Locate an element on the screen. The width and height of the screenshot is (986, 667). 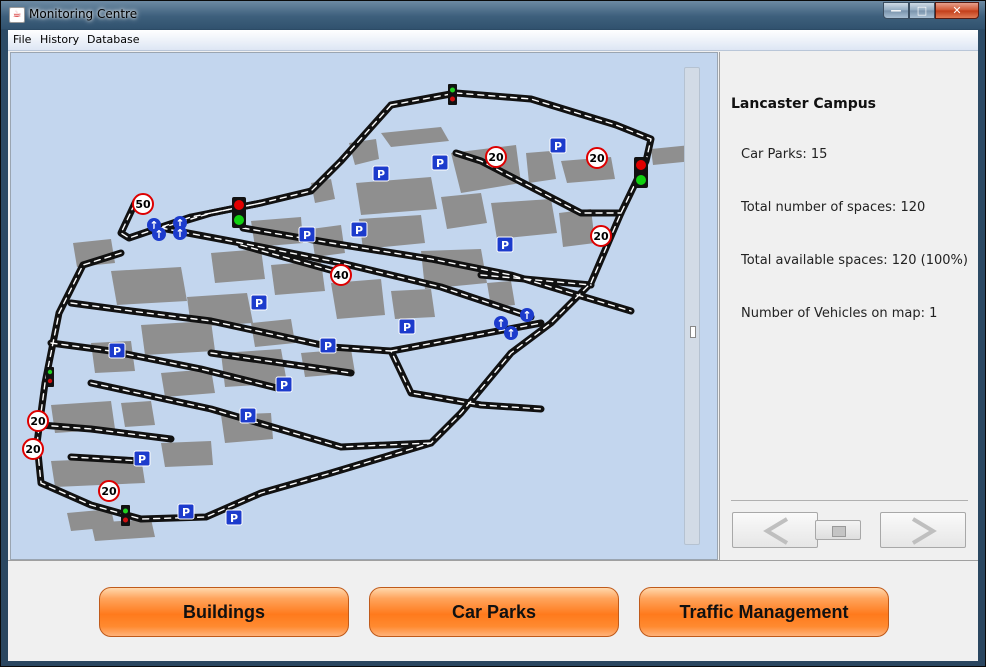
stat-total-spaces: Total number of spaces: 120 is located at coordinates (833, 207).